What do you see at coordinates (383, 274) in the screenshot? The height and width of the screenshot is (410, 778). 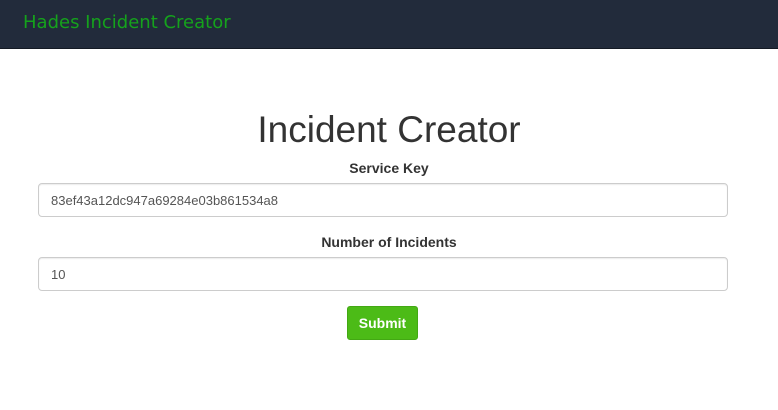 I see `incident-count-input` at bounding box center [383, 274].